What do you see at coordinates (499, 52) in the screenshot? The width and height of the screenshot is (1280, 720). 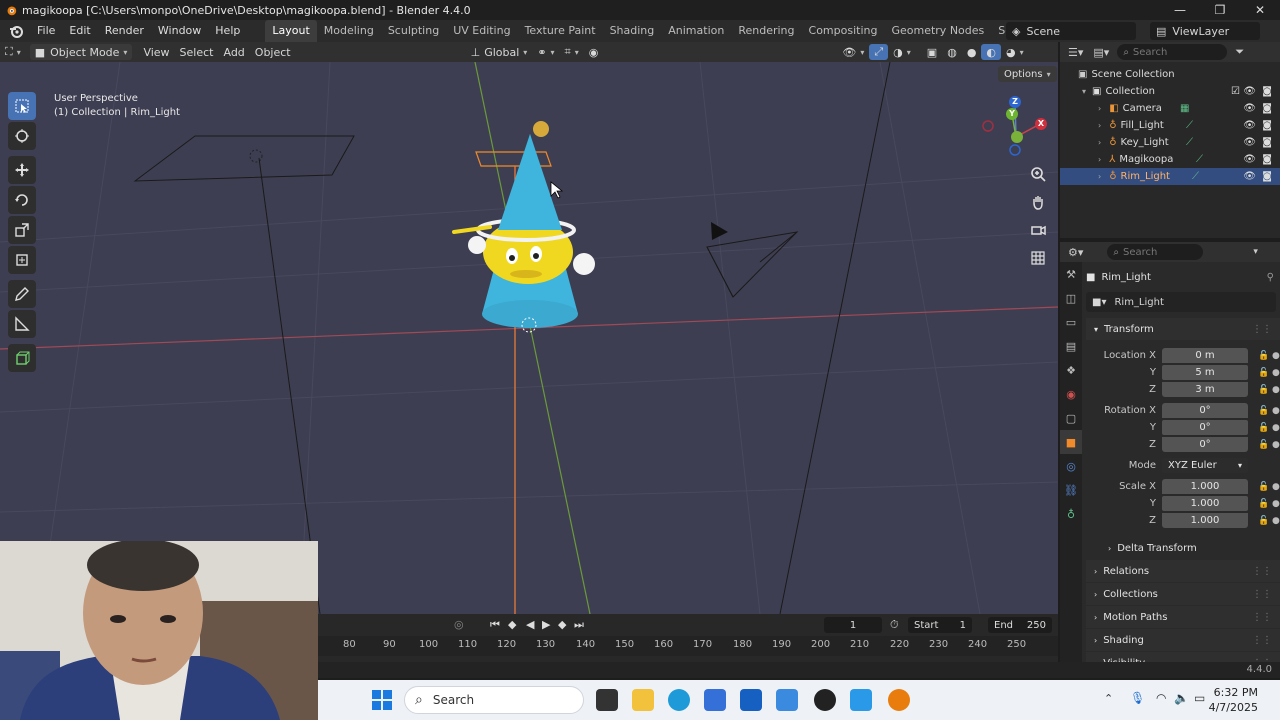 I see `transform-orientation-selector: ⊥ Global ▾` at bounding box center [499, 52].